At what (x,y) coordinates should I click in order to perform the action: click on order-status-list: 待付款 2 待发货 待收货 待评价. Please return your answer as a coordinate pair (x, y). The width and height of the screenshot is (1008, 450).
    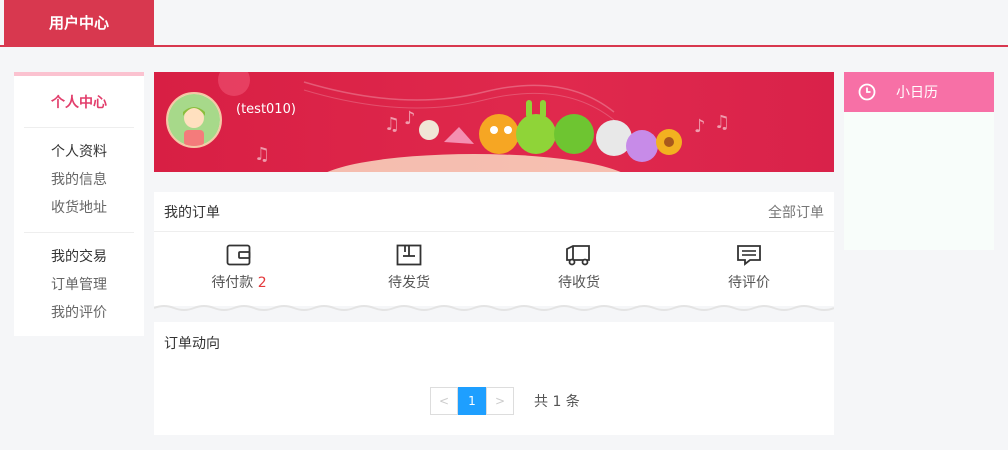
    Looking at the image, I should click on (494, 268).